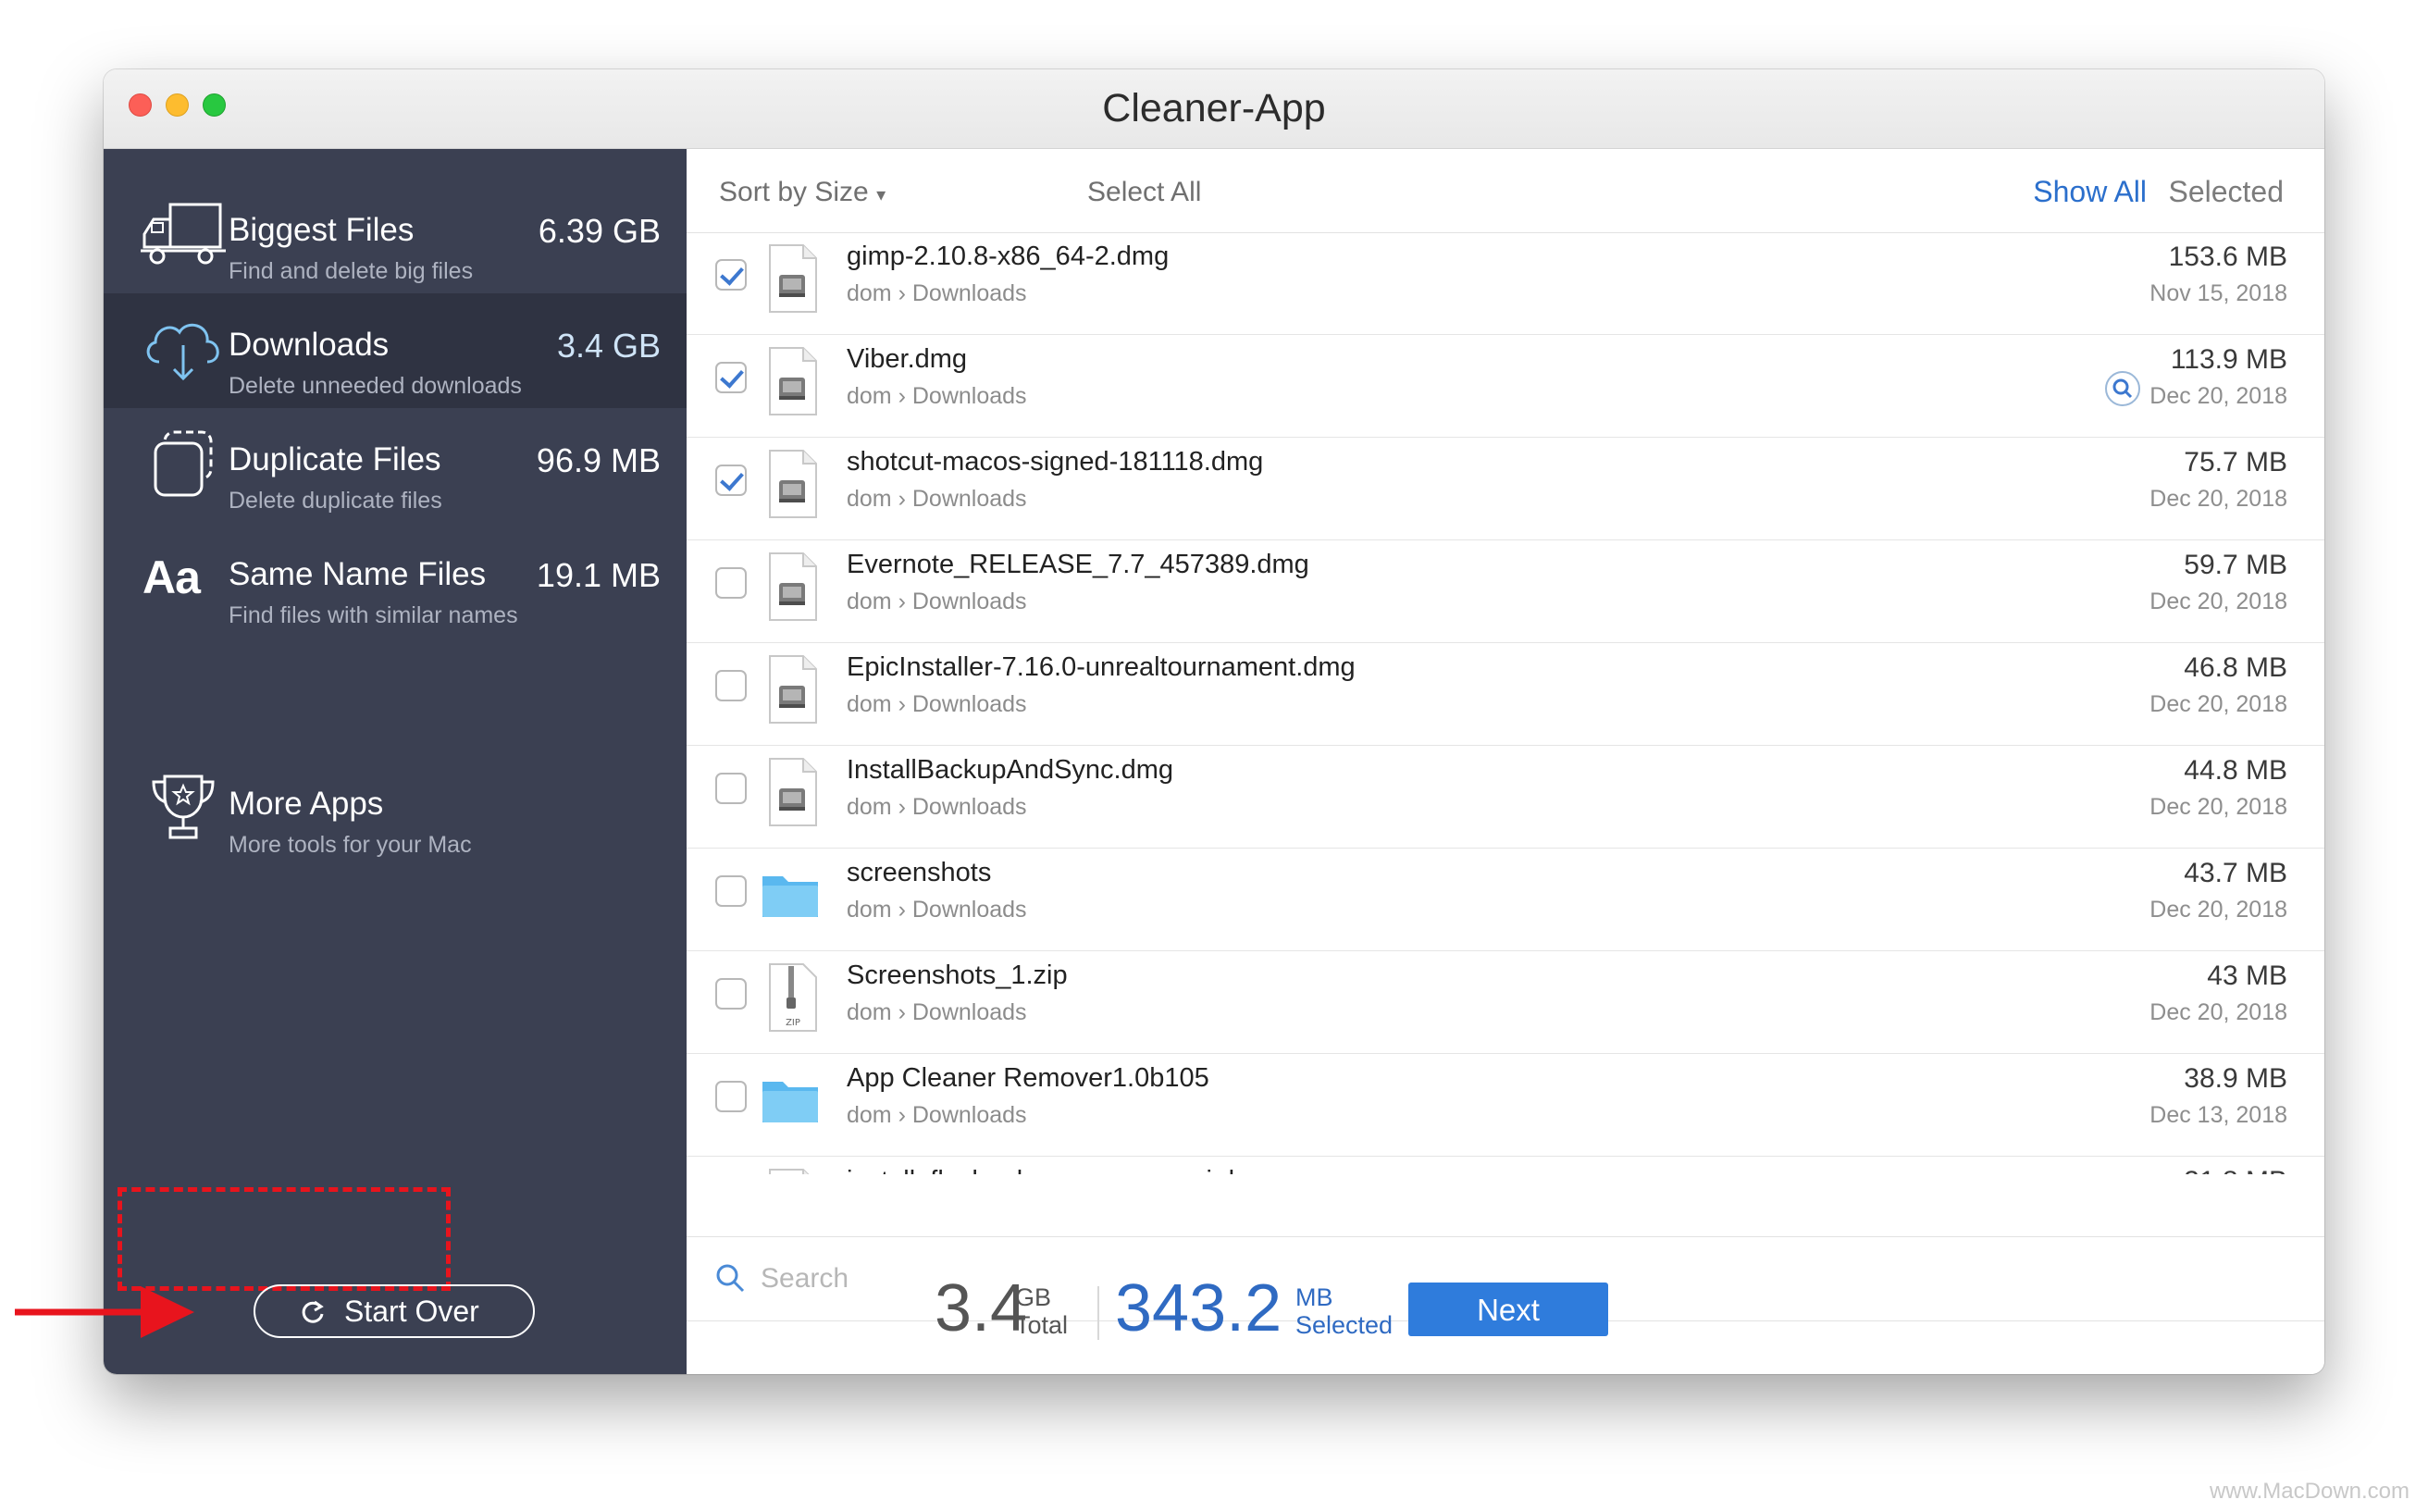 This screenshot has height=1512, width=2428. What do you see at coordinates (395, 809) in the screenshot?
I see `sidebar-item-more-apps: More Apps More tools for your Mac` at bounding box center [395, 809].